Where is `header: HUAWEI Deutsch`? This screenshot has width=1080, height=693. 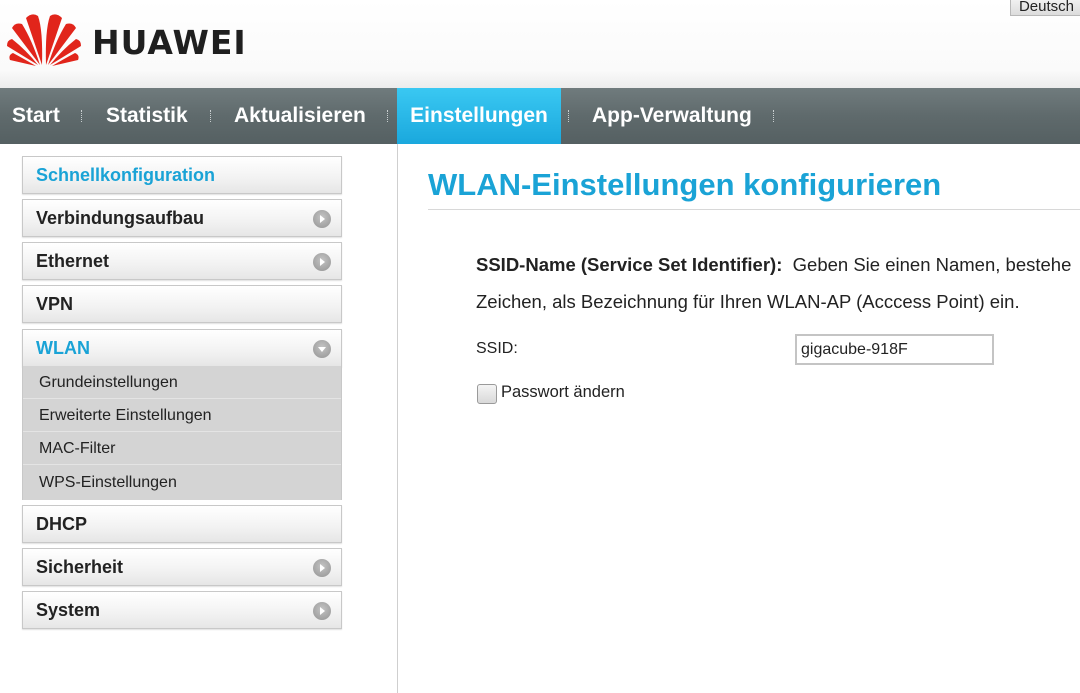
header: HUAWEI Deutsch is located at coordinates (540, 44).